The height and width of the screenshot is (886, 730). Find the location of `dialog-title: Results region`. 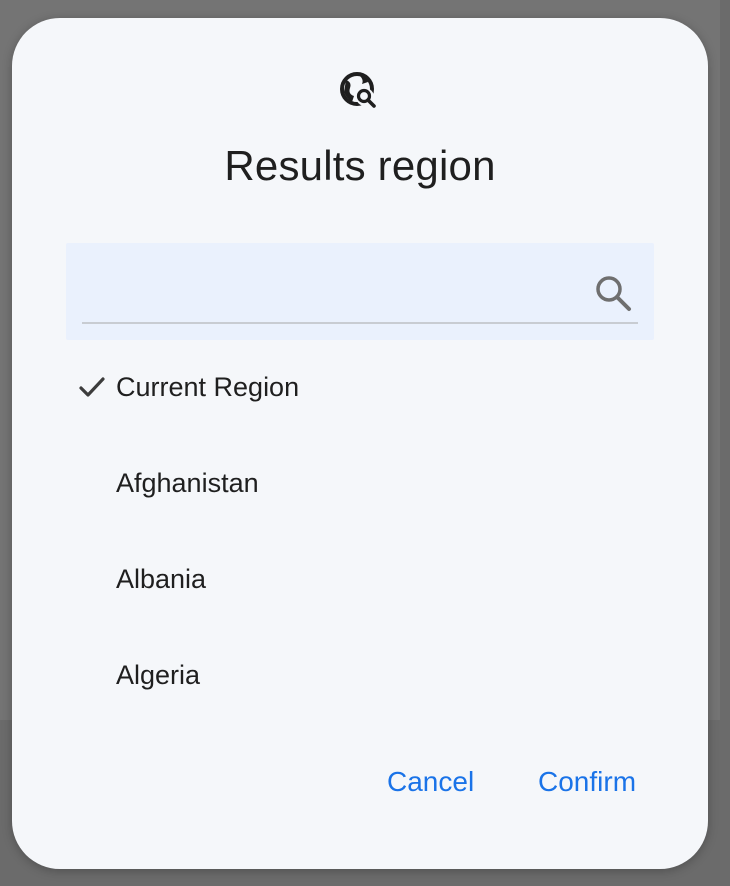

dialog-title: Results region is located at coordinates (360, 165).